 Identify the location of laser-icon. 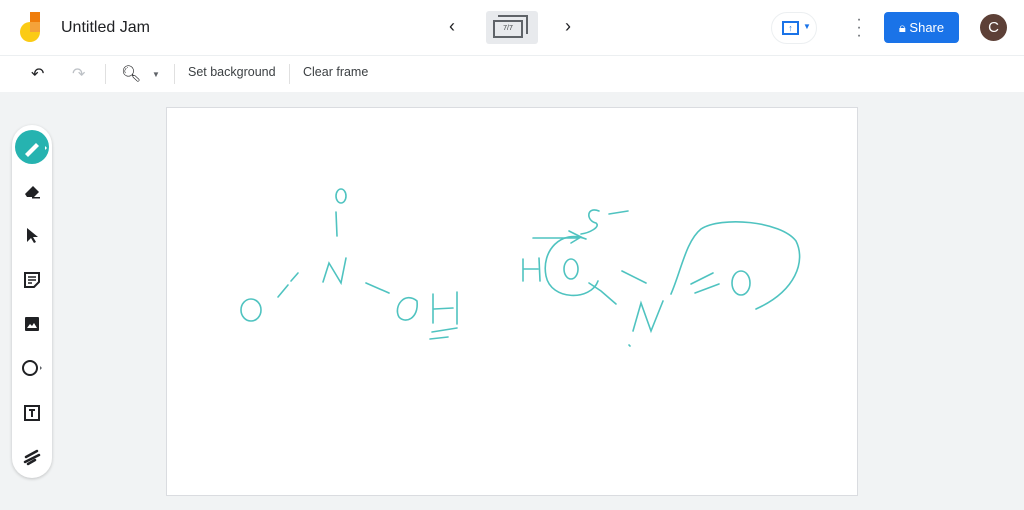
(32, 457).